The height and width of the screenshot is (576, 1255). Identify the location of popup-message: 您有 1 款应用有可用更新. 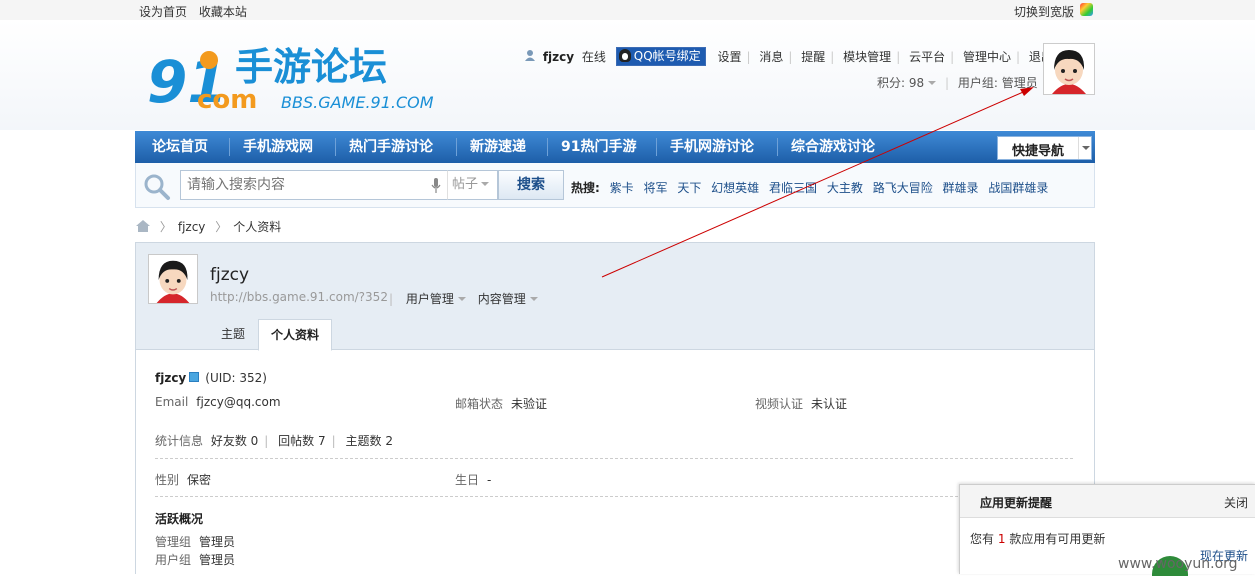
(1038, 539).